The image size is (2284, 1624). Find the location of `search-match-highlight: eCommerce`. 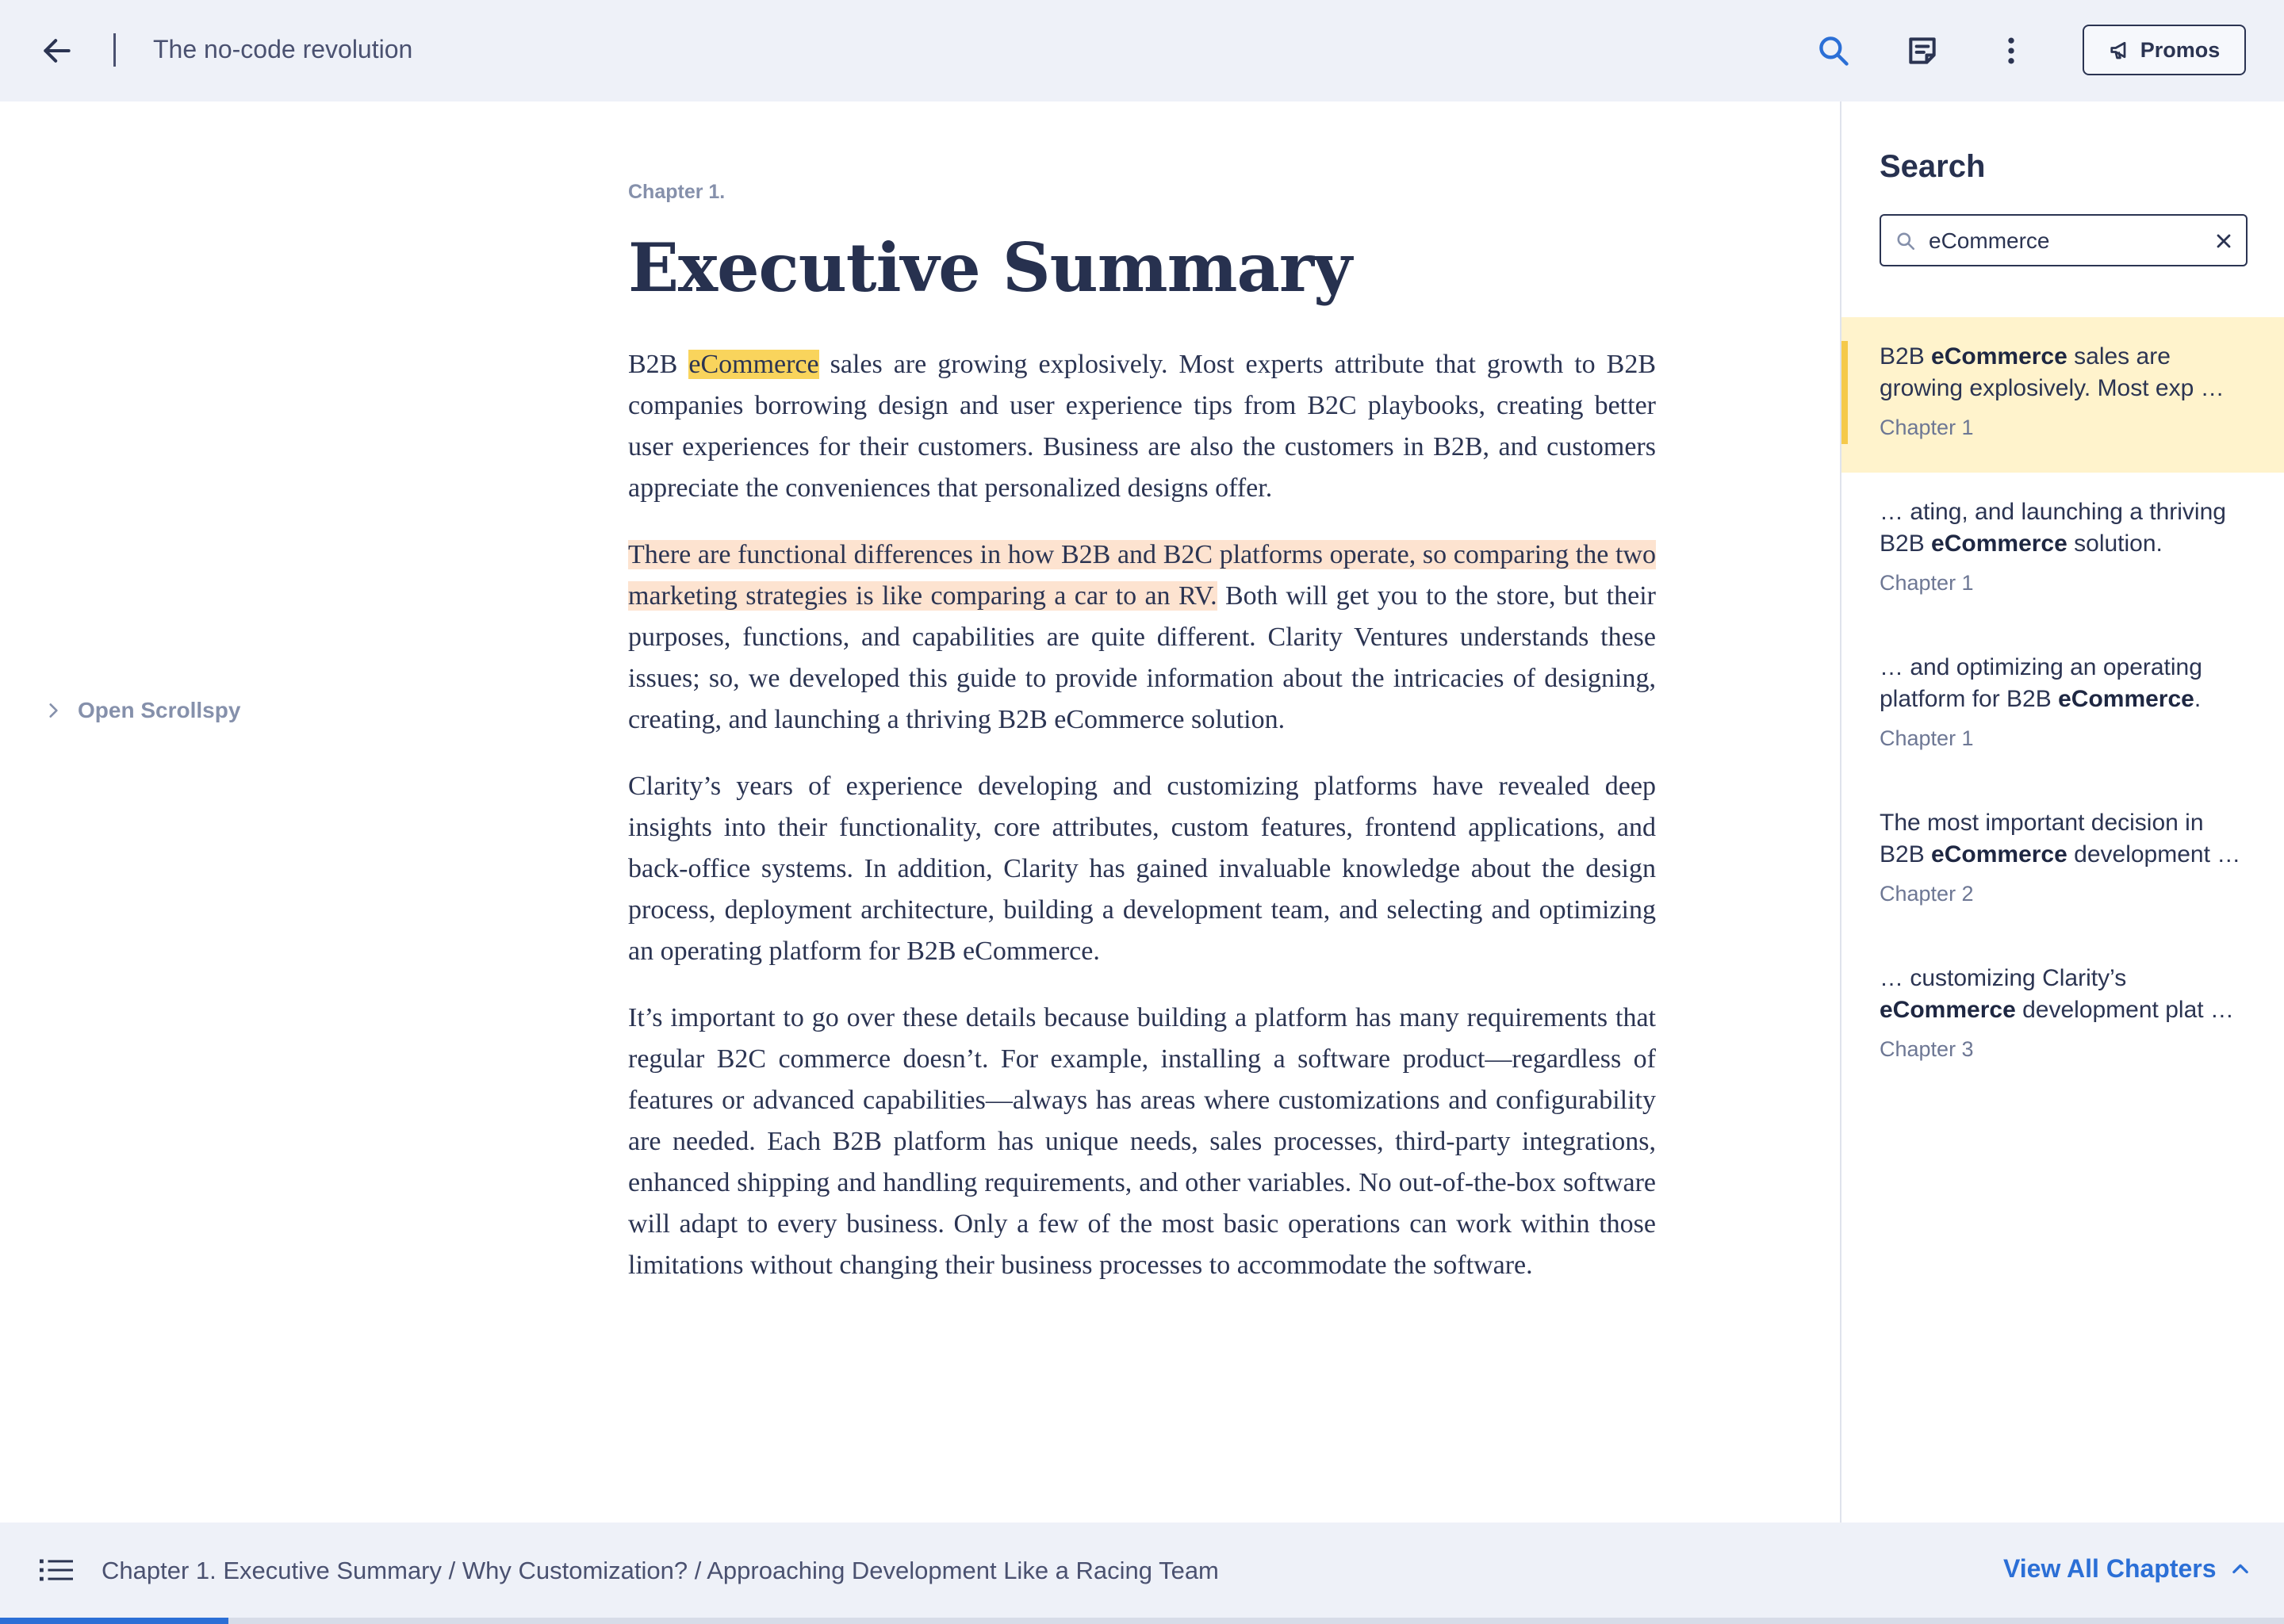

search-match-highlight: eCommerce is located at coordinates (753, 364).